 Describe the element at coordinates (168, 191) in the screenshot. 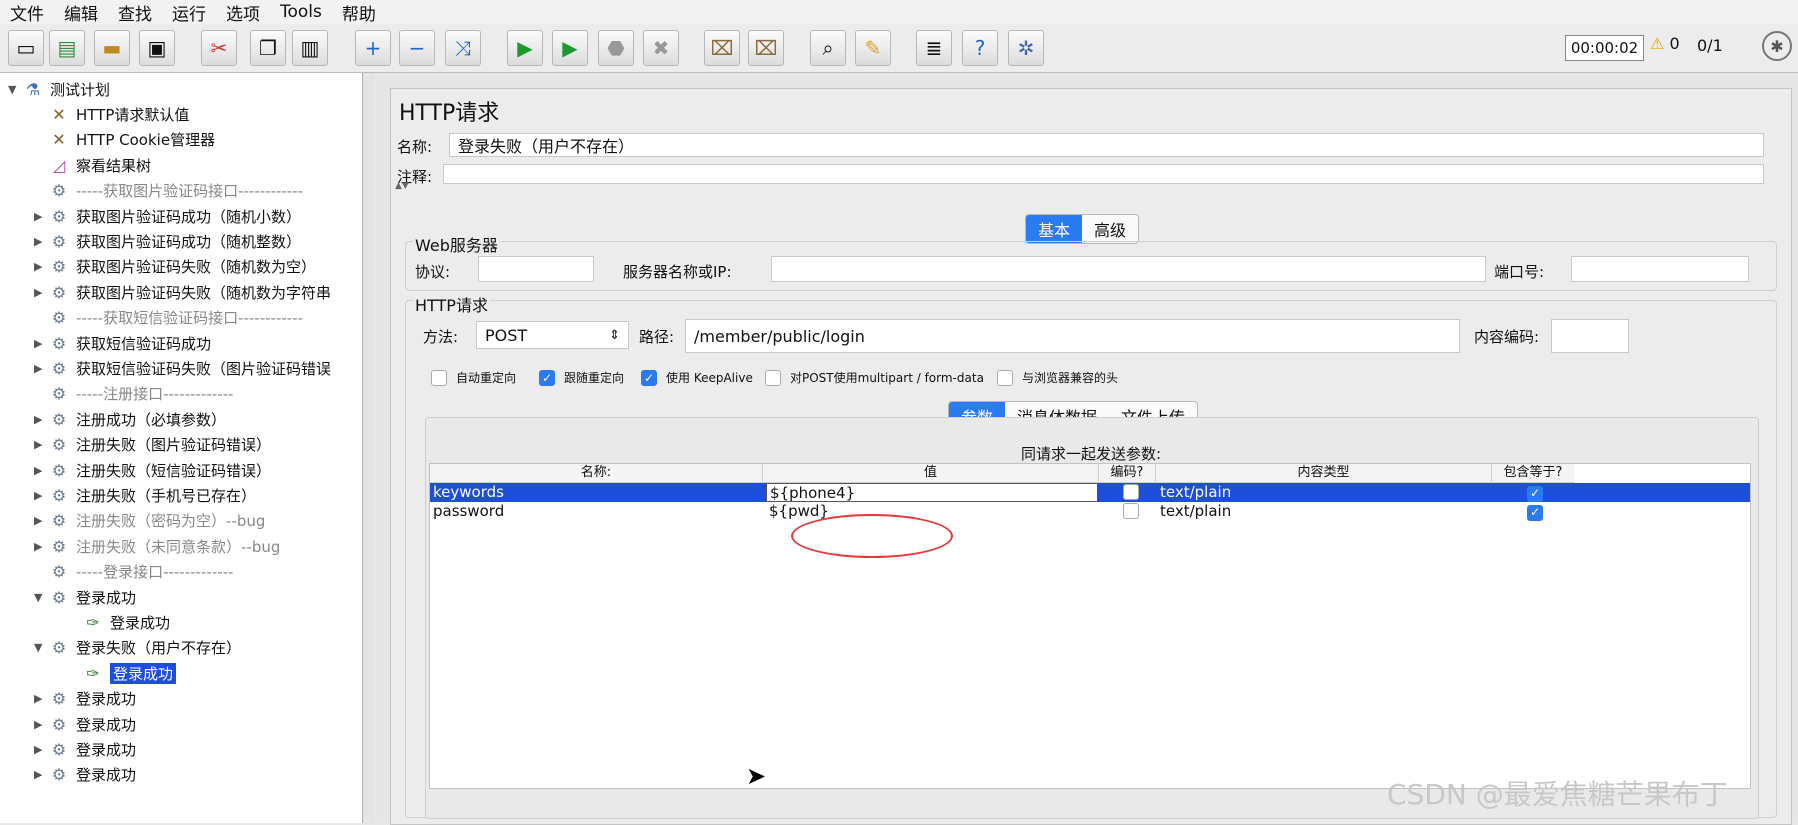

I see `tree-node: ⚙ -----获取图片验证码接口------------` at that location.